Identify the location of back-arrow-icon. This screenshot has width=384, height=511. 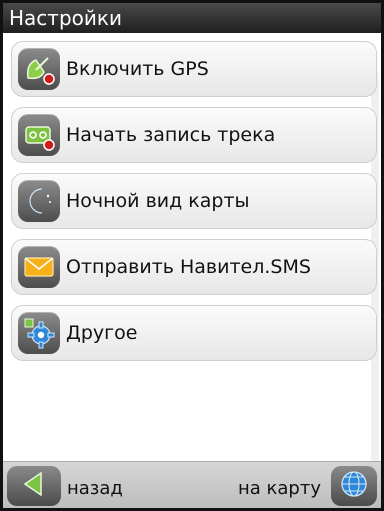
(34, 486).